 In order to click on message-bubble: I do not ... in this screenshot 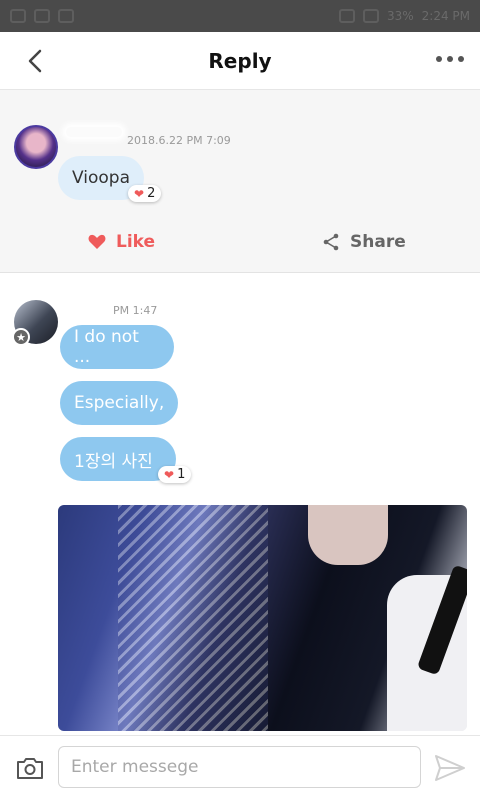, I will do `click(117, 347)`.